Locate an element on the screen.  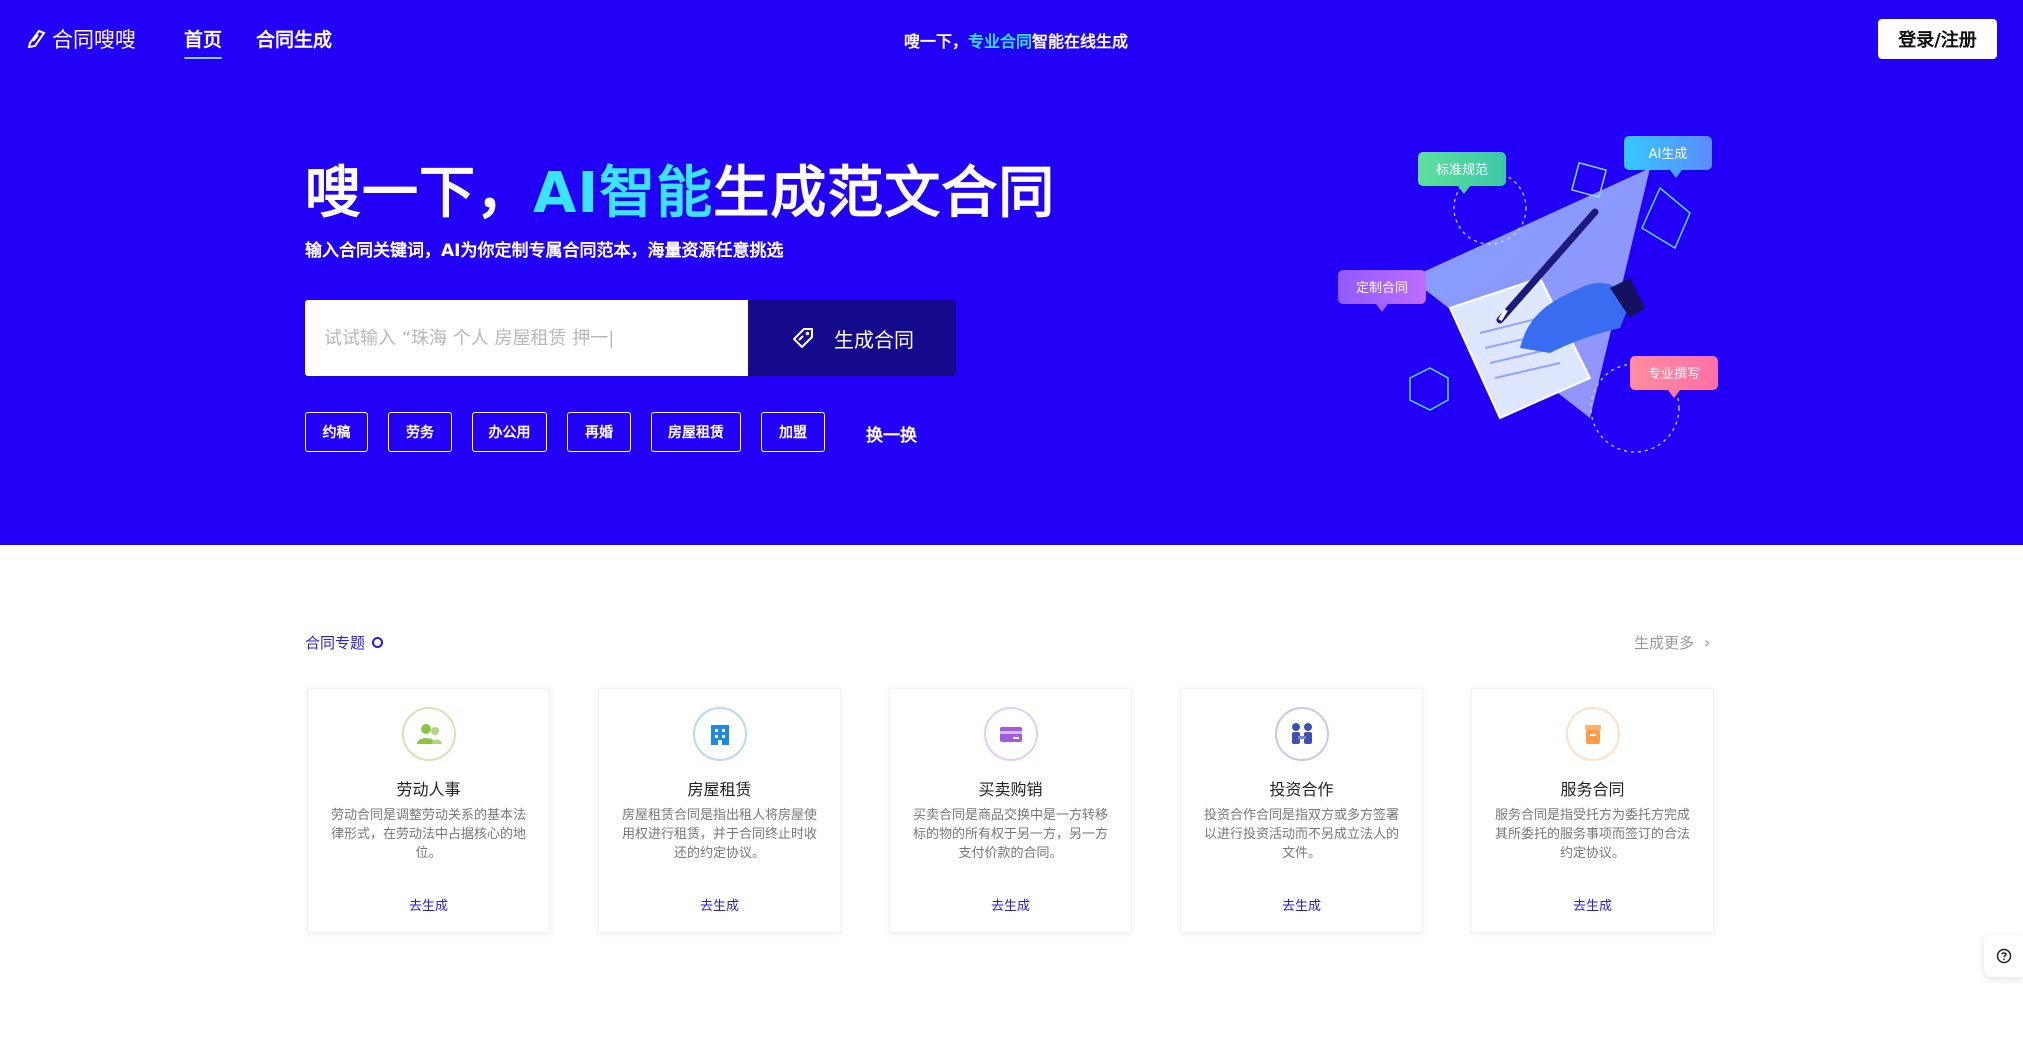
ring-icon is located at coordinates (378, 642).